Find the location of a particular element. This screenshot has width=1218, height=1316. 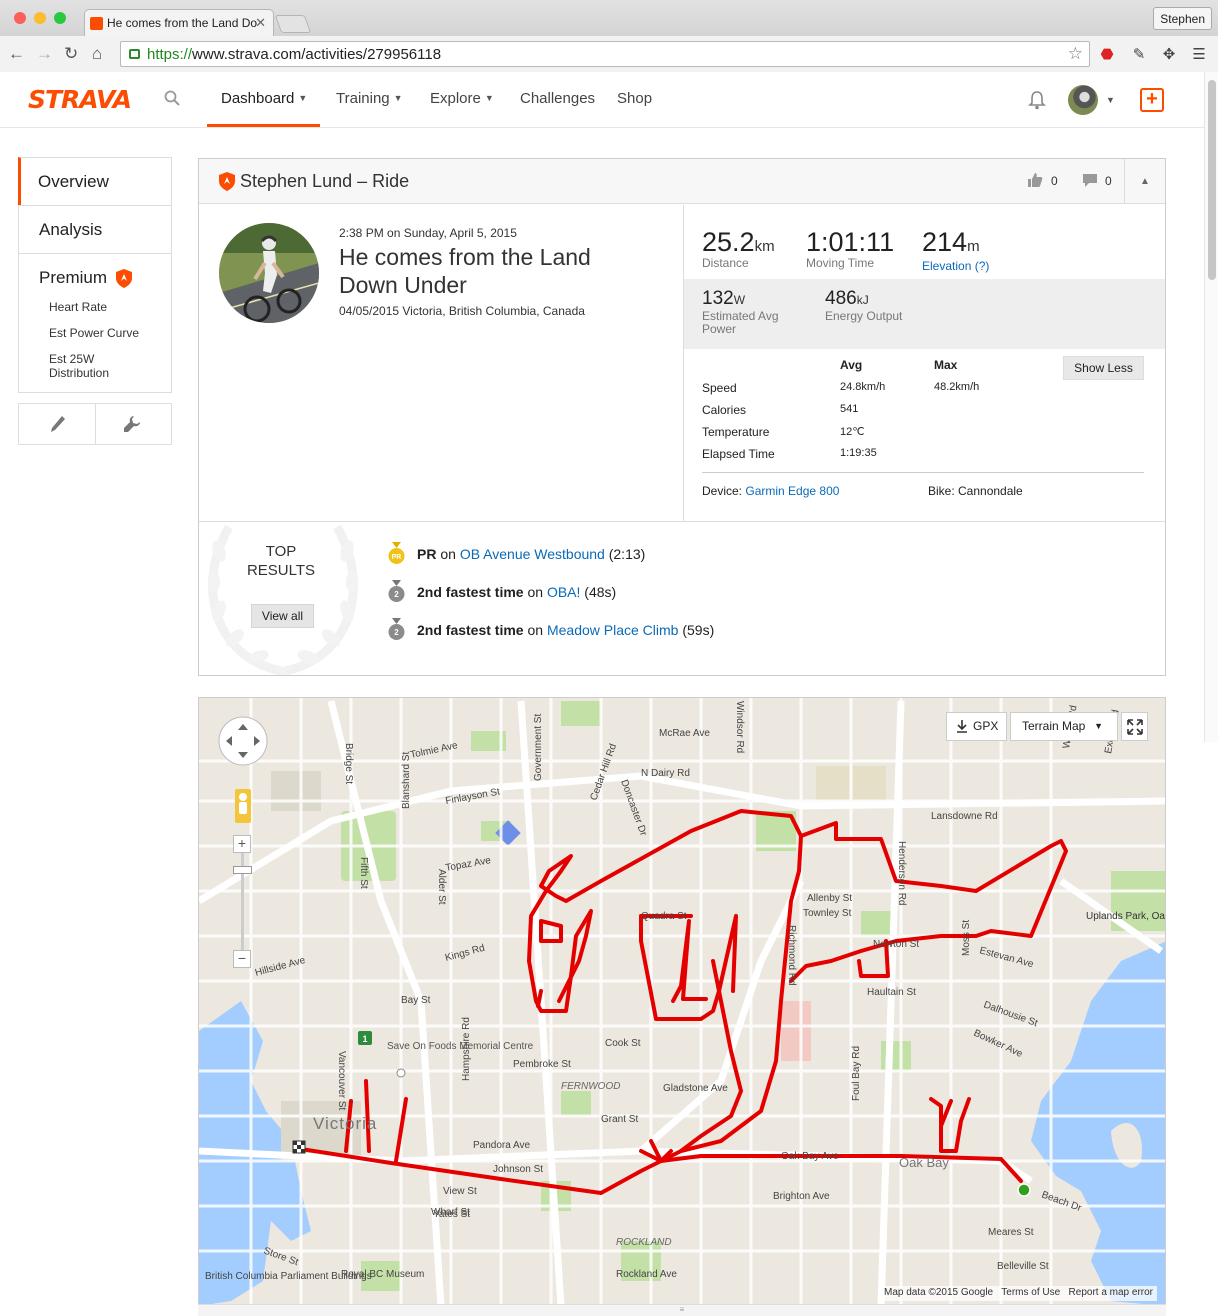

back-arrow-icon: ← is located at coordinates (16, 54).